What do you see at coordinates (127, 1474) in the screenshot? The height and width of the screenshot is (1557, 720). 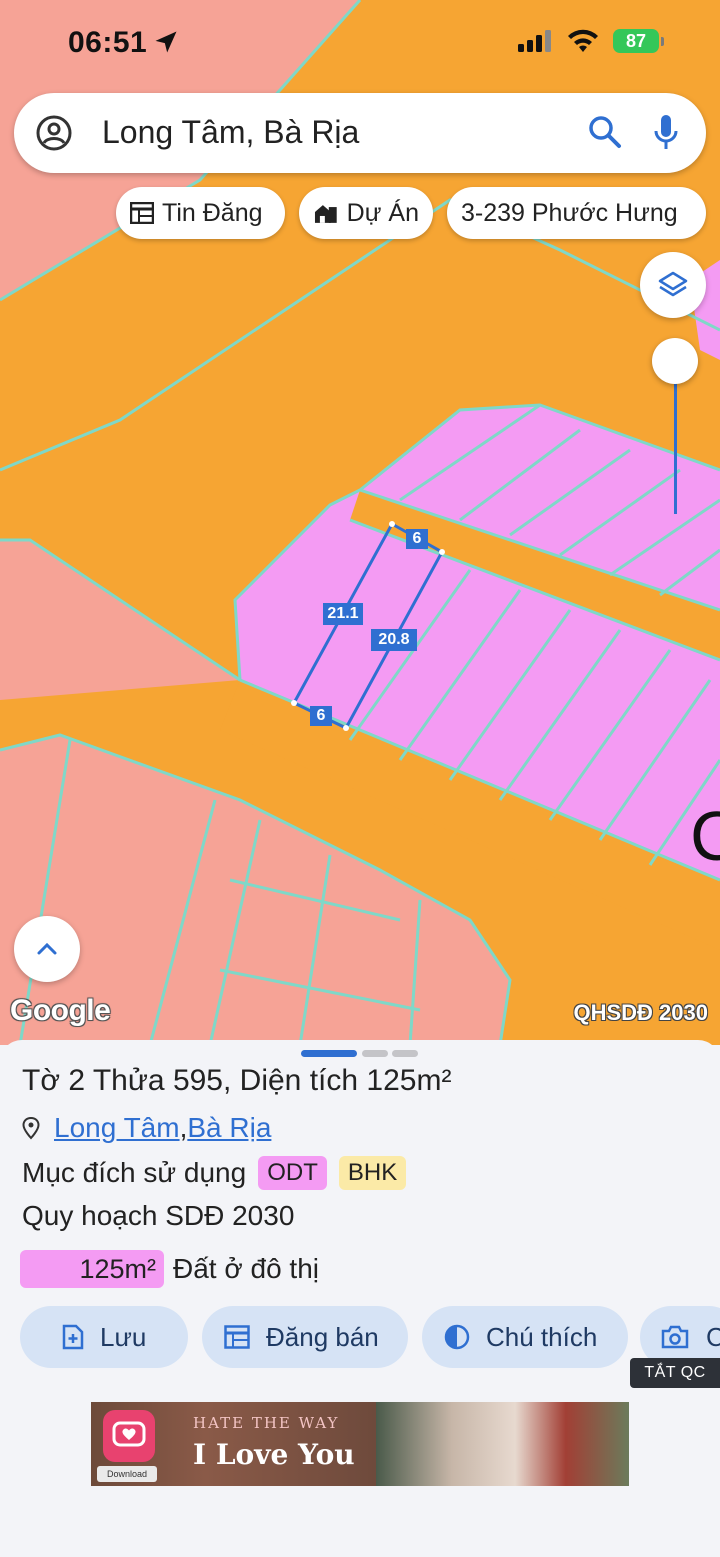 I see `ad-download-label: Download` at bounding box center [127, 1474].